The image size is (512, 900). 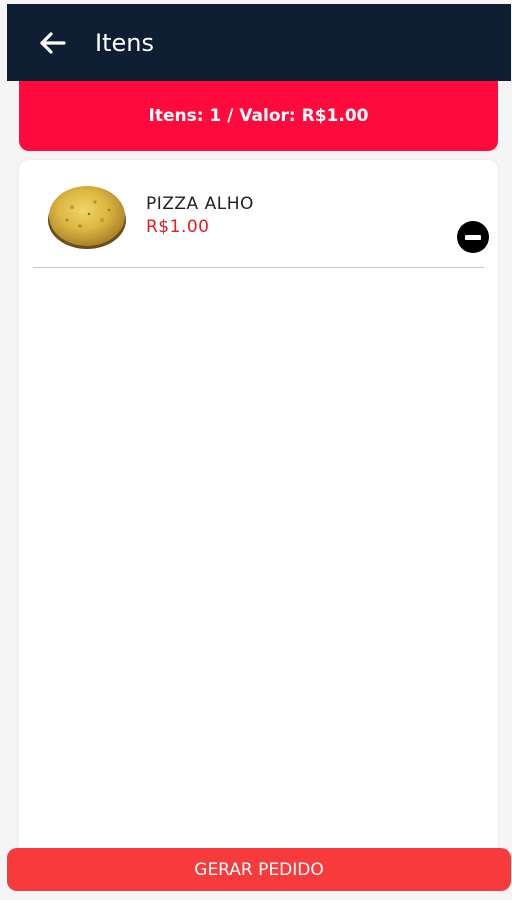 I want to click on back-button, so click(x=53, y=42).